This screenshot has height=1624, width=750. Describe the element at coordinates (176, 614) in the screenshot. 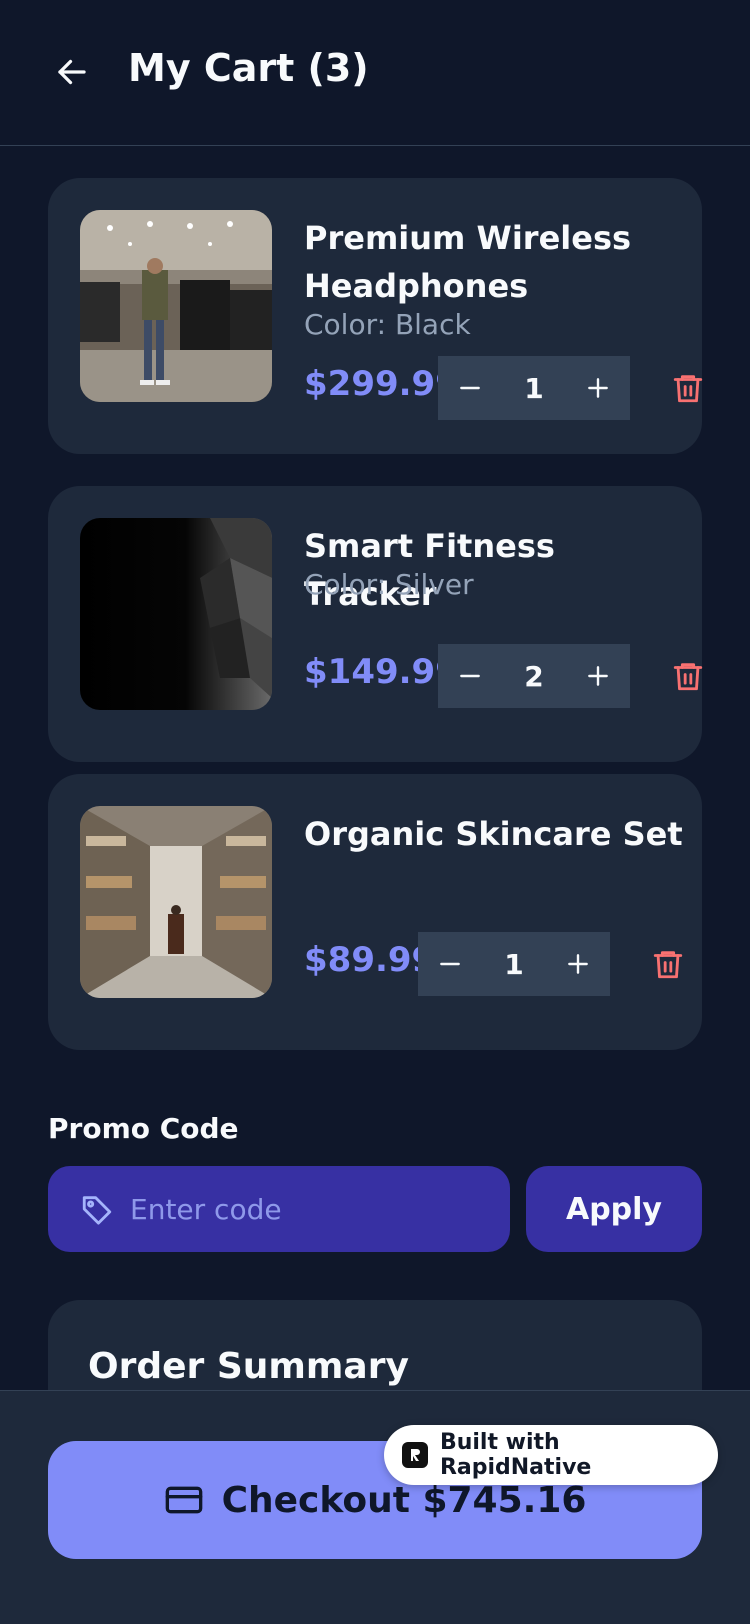

I see `product-image-fitness-tracker` at that location.